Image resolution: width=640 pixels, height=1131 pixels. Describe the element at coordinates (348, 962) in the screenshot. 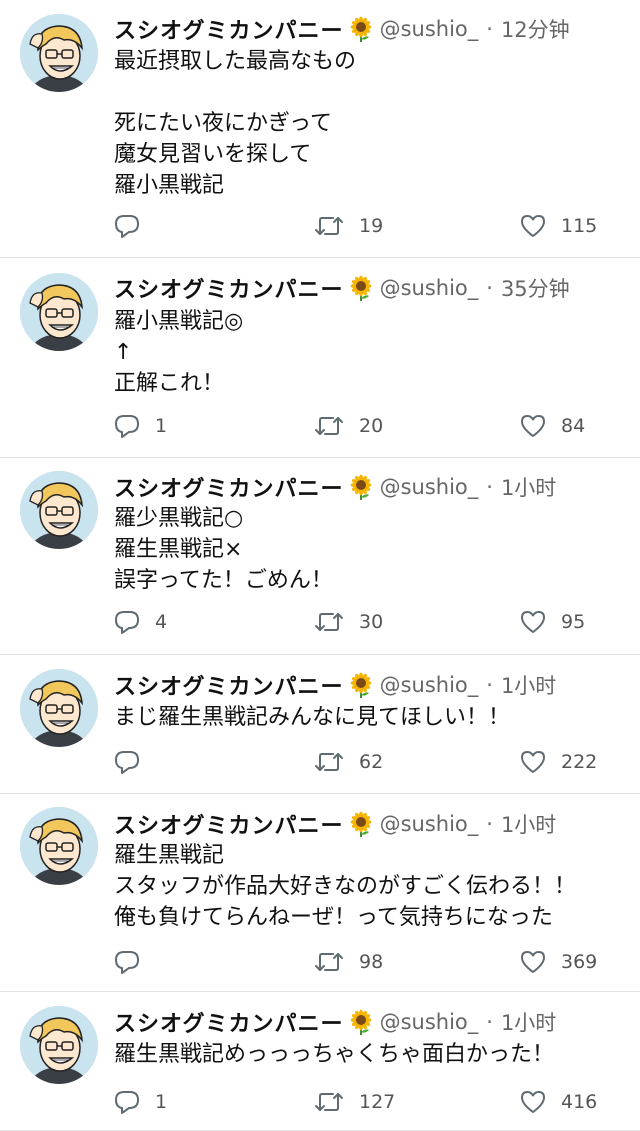

I see `retweet-button: 98` at that location.